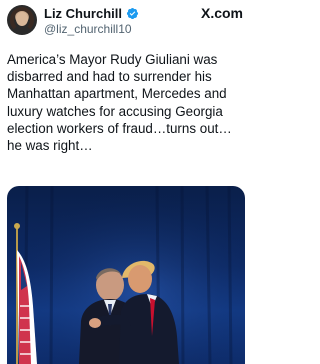 The image size is (320, 364). Describe the element at coordinates (22, 20) in the screenshot. I see `avatar` at that location.